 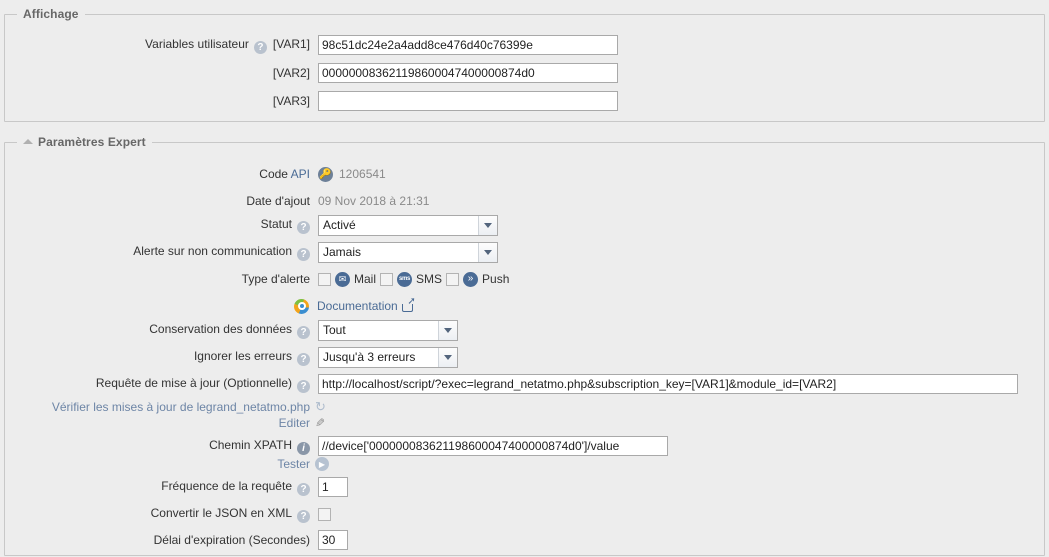 I want to click on alert-type-row: Type d'alerte ✉ Mail sms SMS » Push, so click(x=256, y=279).